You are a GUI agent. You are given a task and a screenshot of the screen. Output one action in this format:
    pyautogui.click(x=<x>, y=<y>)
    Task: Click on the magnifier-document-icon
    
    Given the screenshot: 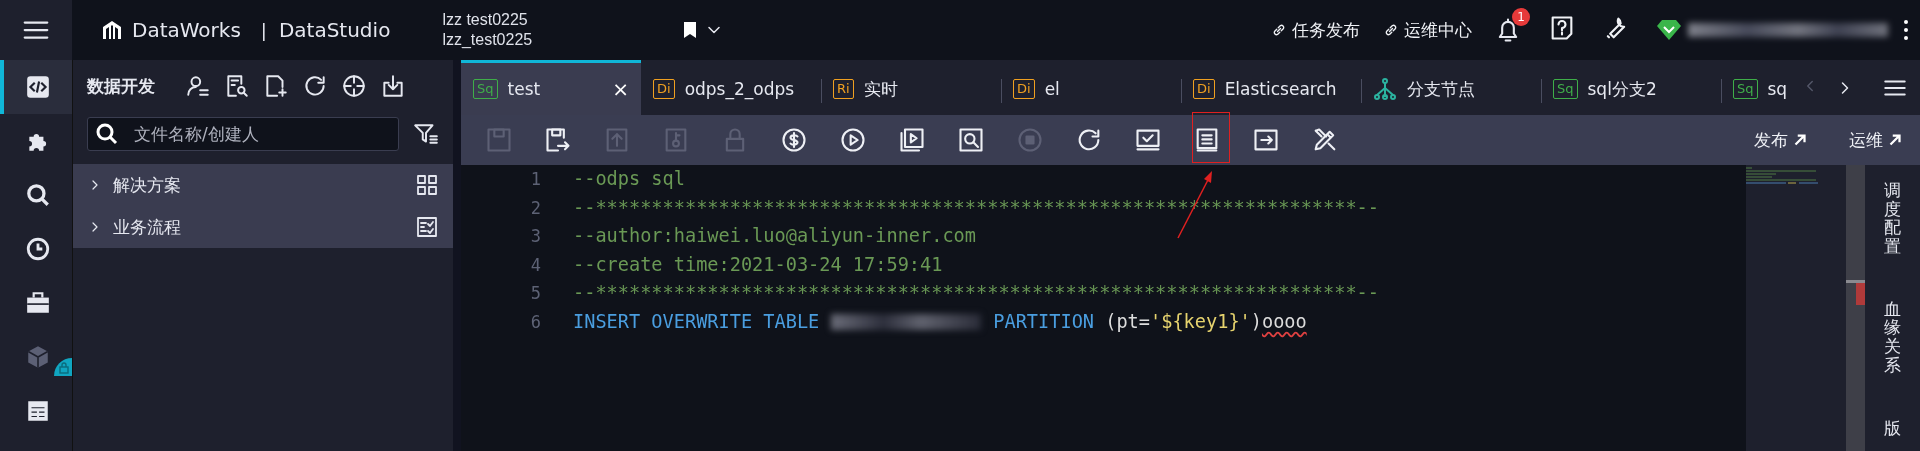 What is the action you would take?
    pyautogui.click(x=971, y=140)
    